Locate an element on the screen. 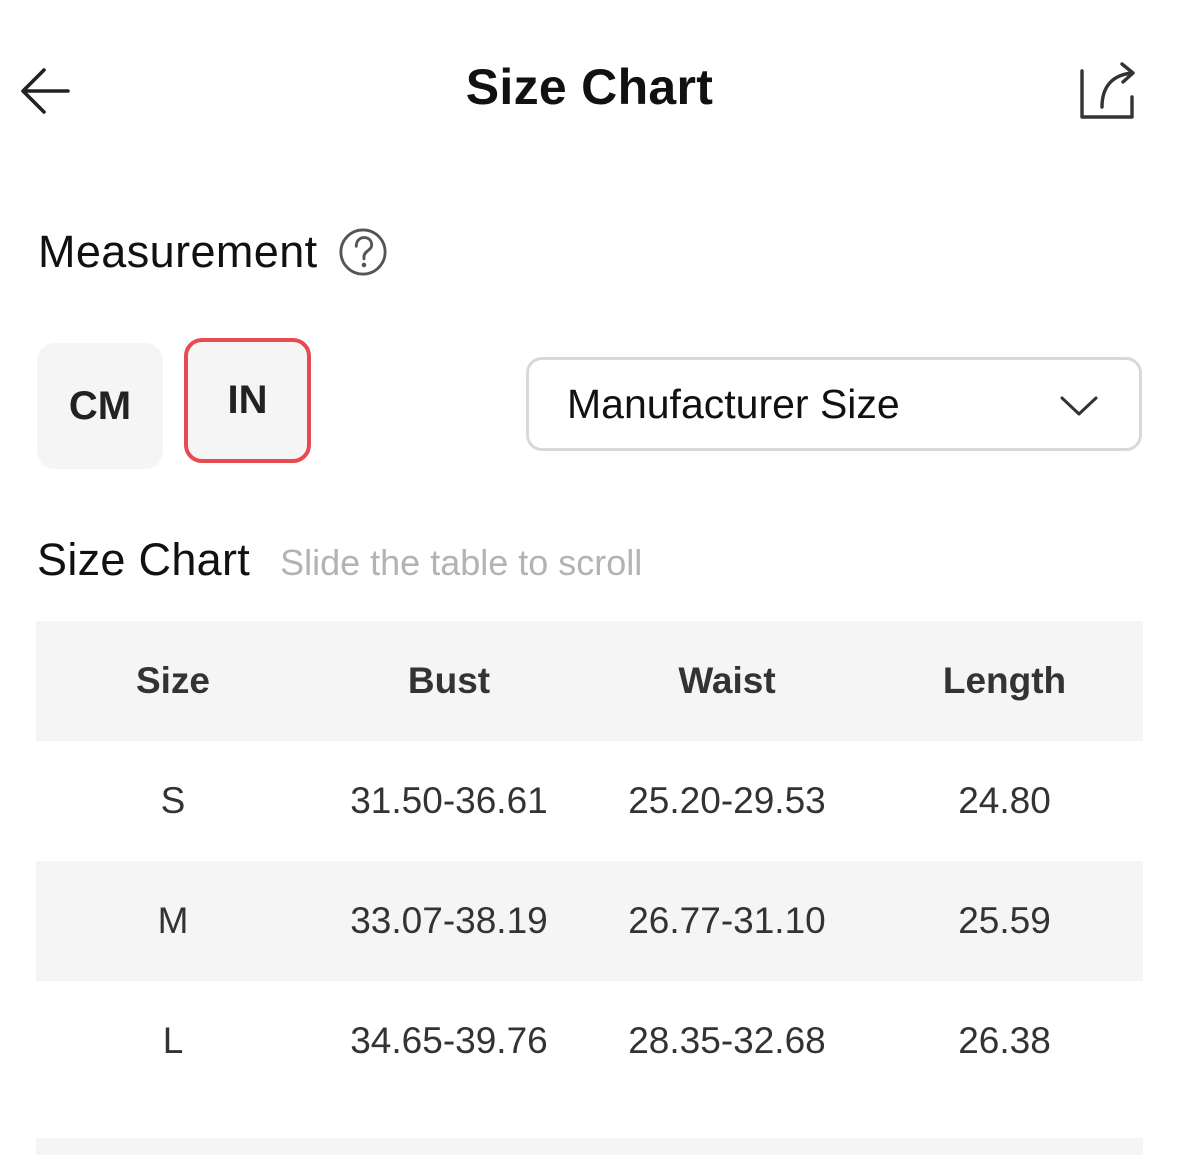  measurement-row: Measurement is located at coordinates (213, 252).